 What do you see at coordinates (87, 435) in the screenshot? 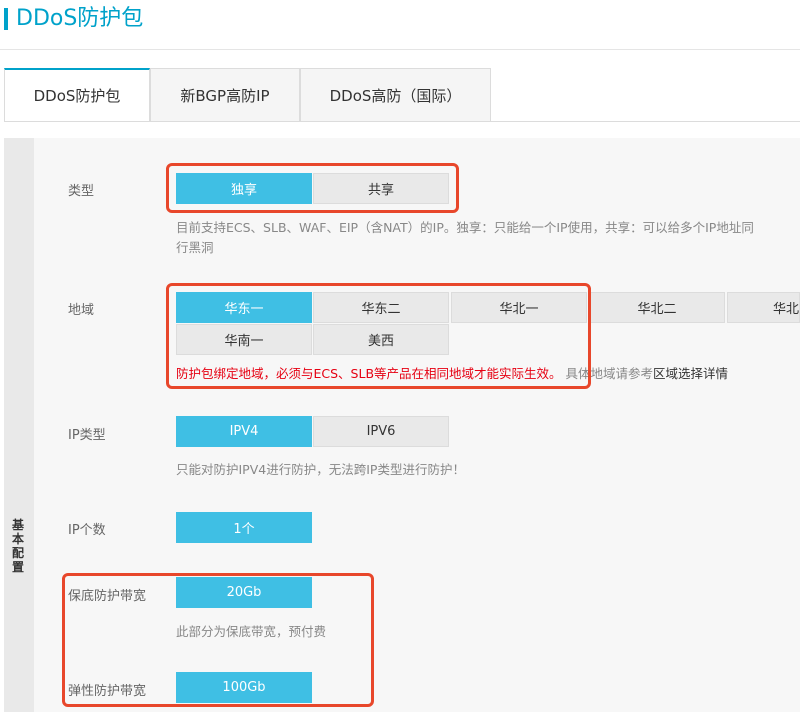
I see `ip-type-label: IP类型` at bounding box center [87, 435].